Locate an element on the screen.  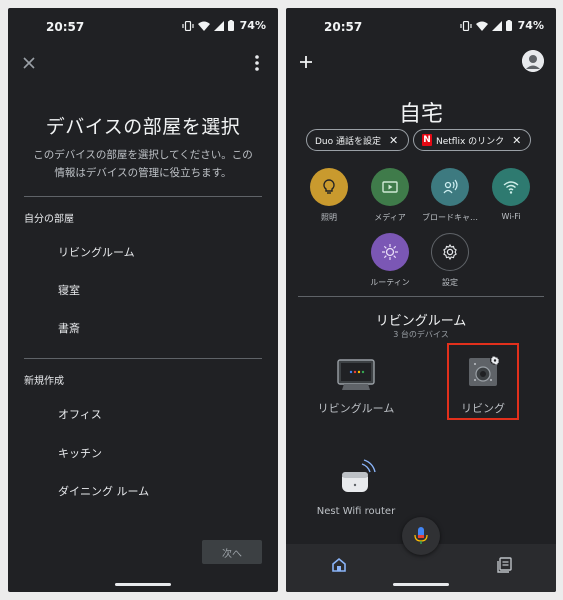
home-tab-icon is located at coordinates (339, 565).